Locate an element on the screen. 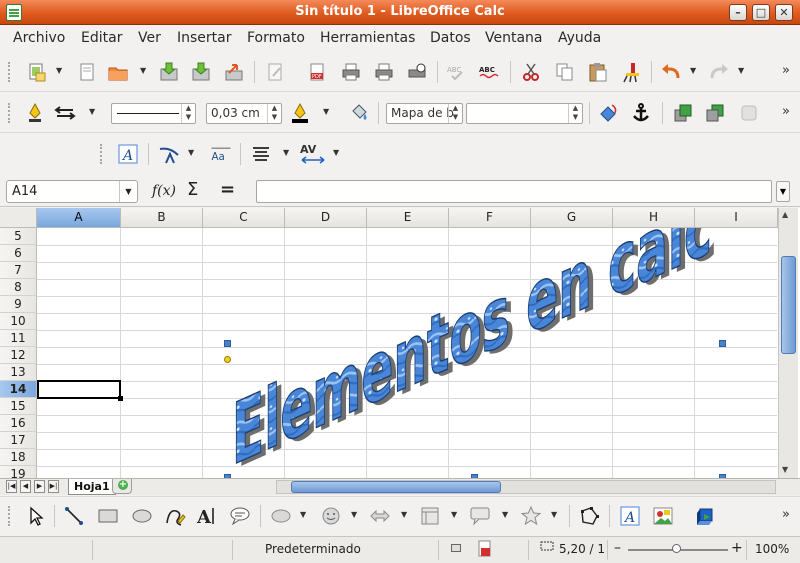 The image size is (800, 563). row-header: 7 is located at coordinates (18, 270).